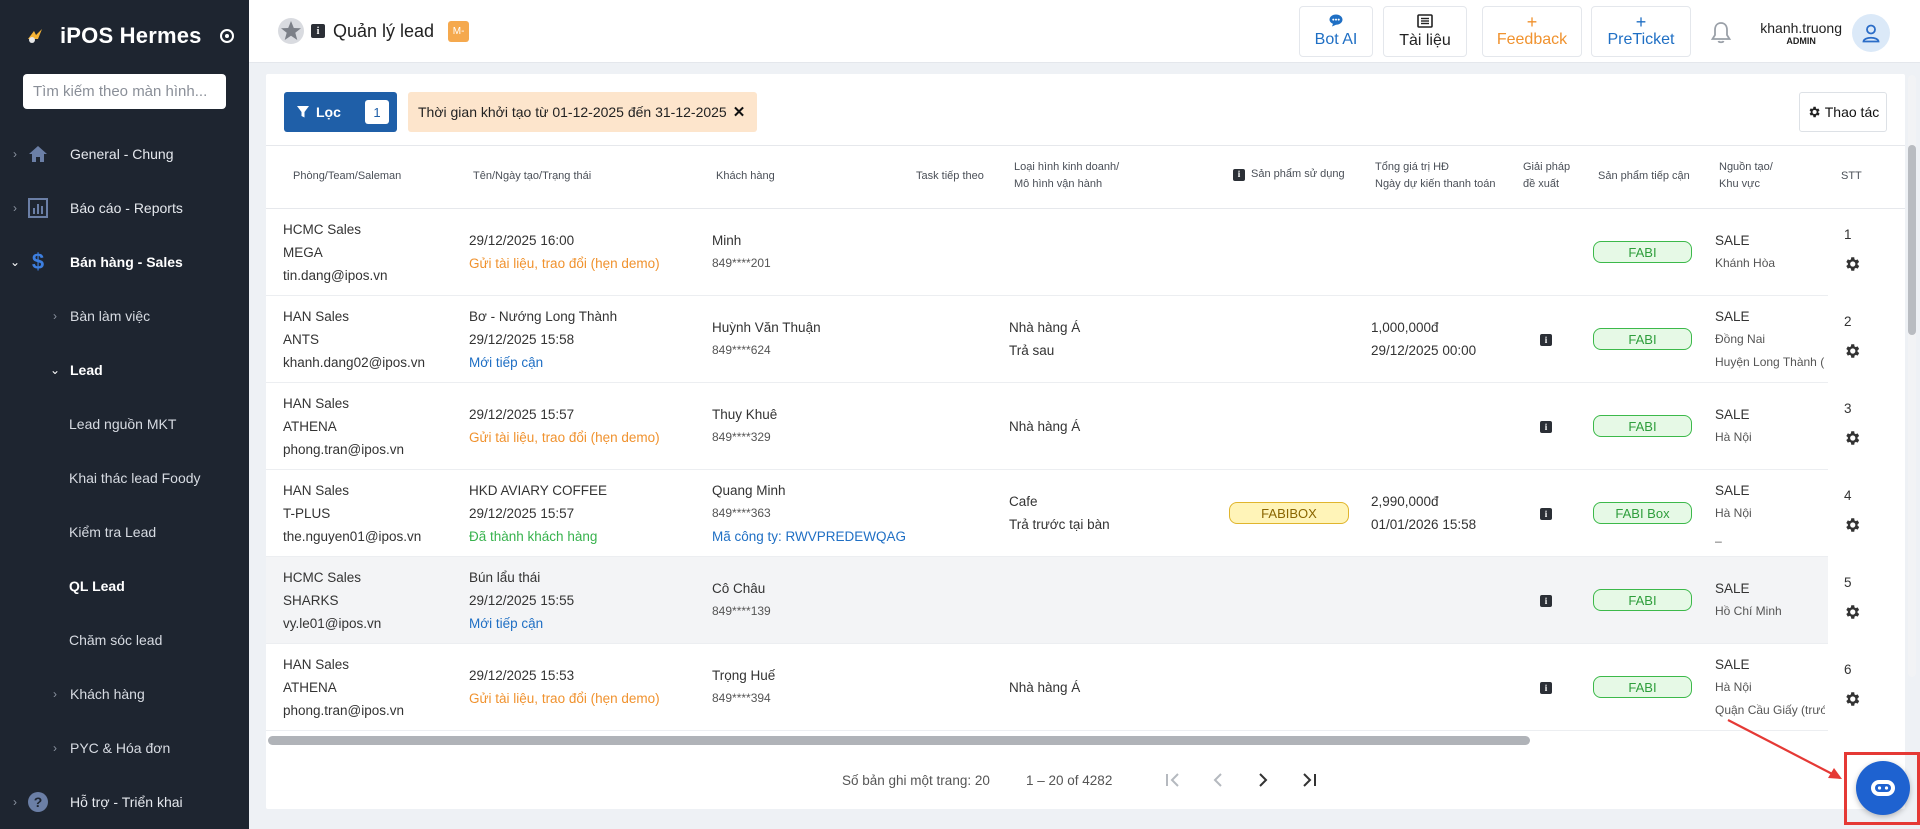 The height and width of the screenshot is (829, 1920). What do you see at coordinates (766, 327) in the screenshot?
I see `customer-name: Huỳnh Văn Thuận` at bounding box center [766, 327].